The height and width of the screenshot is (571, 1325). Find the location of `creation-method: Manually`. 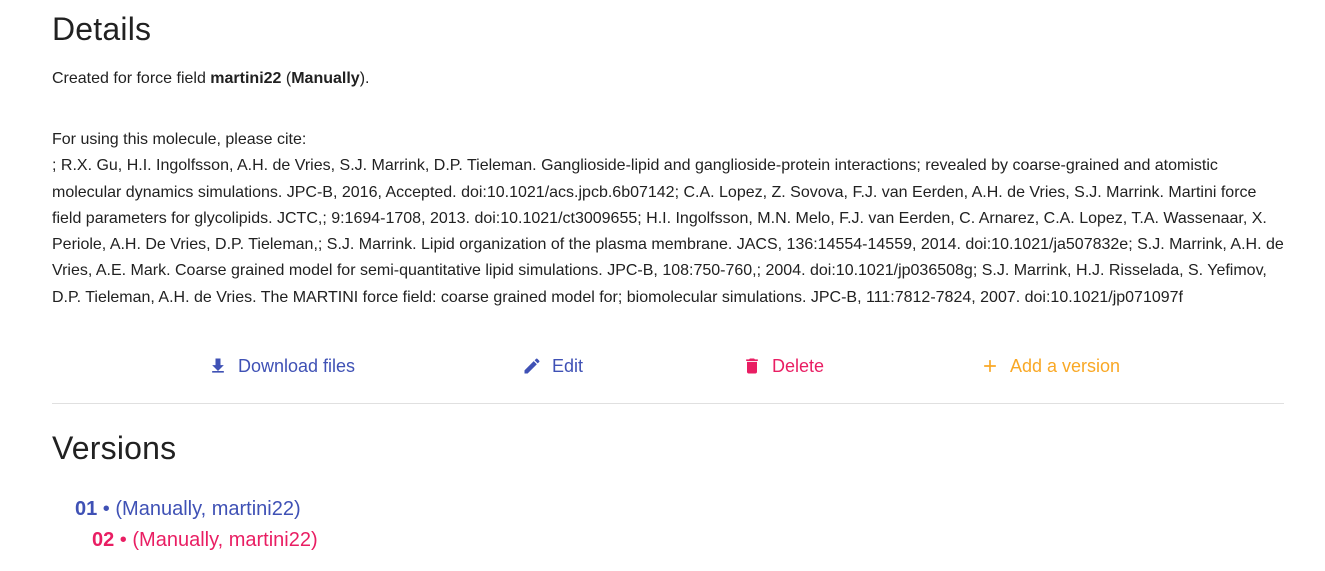

creation-method: Manually is located at coordinates (325, 78).